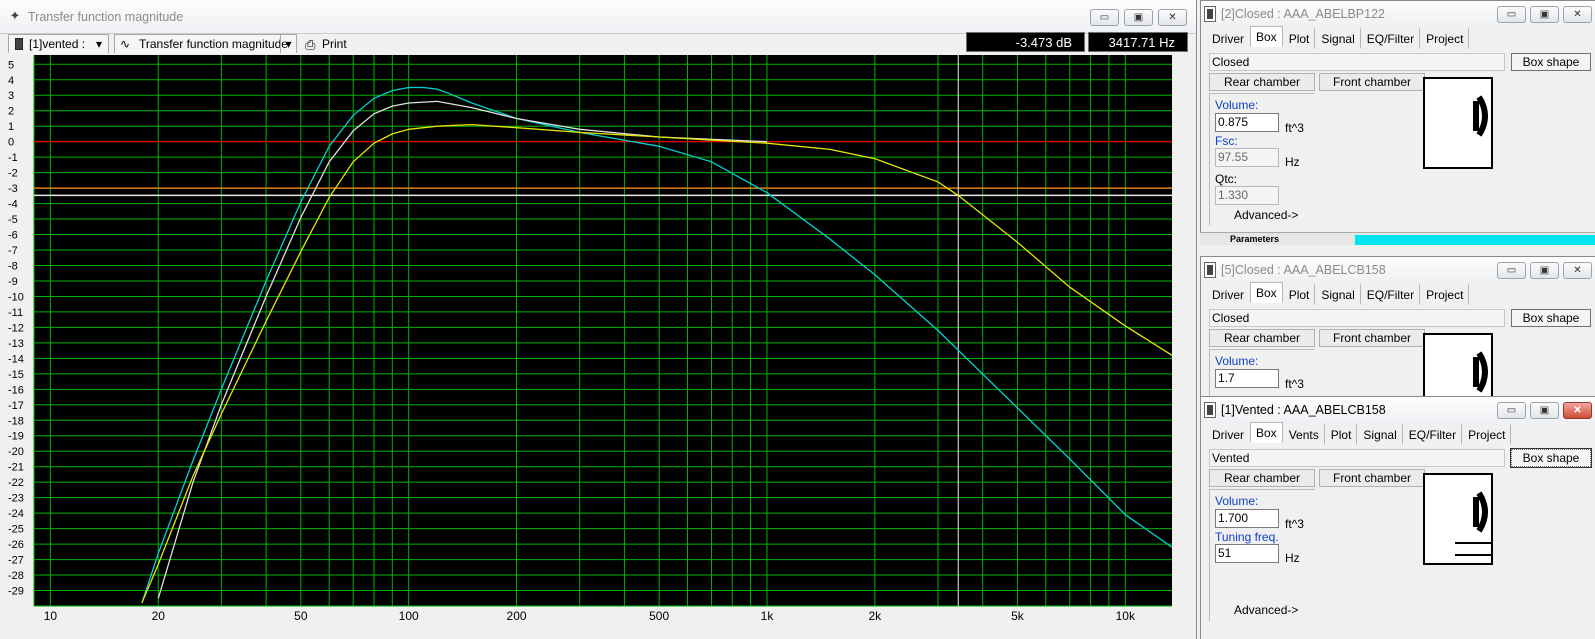 The width and height of the screenshot is (1595, 639). What do you see at coordinates (15, 313) in the screenshot?
I see `y-tick-label: -11` at bounding box center [15, 313].